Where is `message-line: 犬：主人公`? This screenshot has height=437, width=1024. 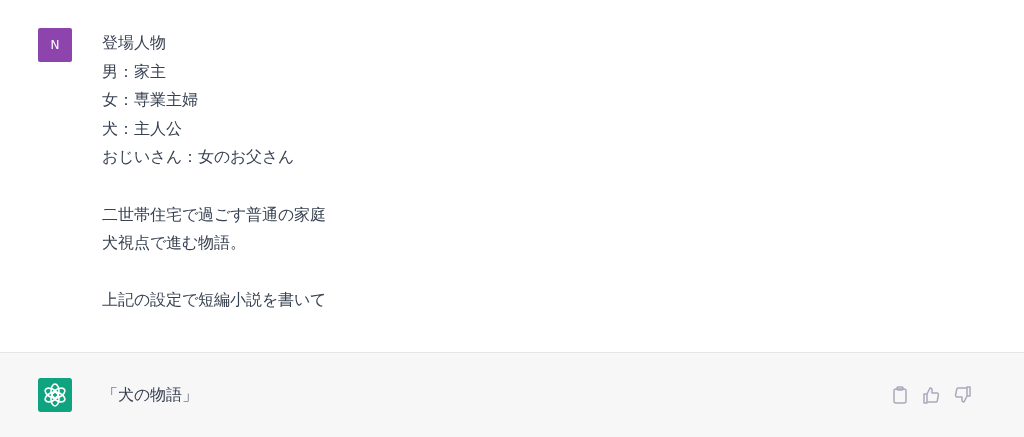
message-line: 犬：主人公 is located at coordinates (142, 128).